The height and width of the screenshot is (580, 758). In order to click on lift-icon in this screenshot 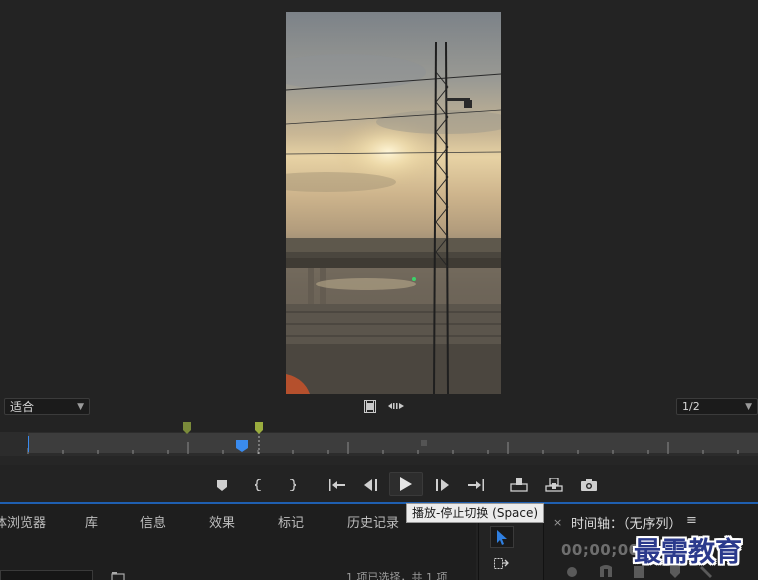, I will do `click(519, 485)`.